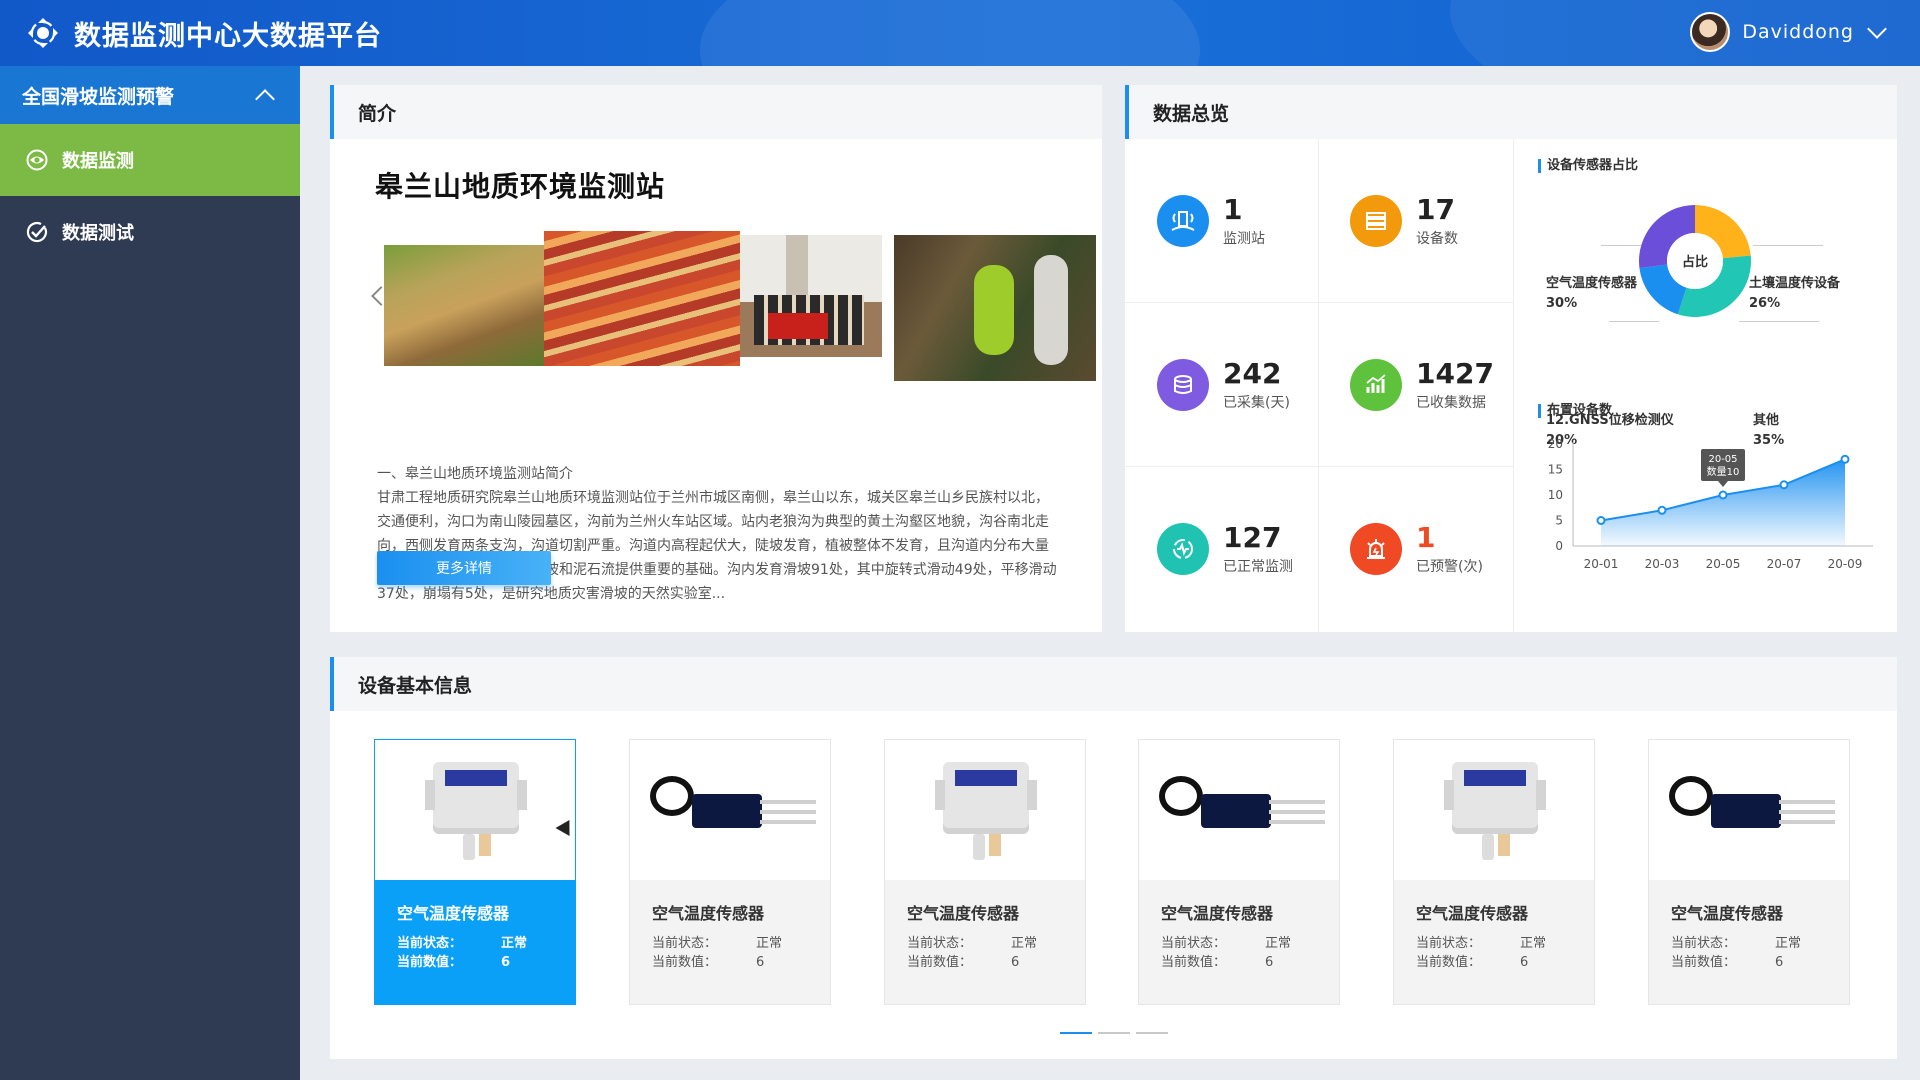  Describe the element at coordinates (1765, 303) in the screenshot. I see `legend-pct: 26%` at that location.